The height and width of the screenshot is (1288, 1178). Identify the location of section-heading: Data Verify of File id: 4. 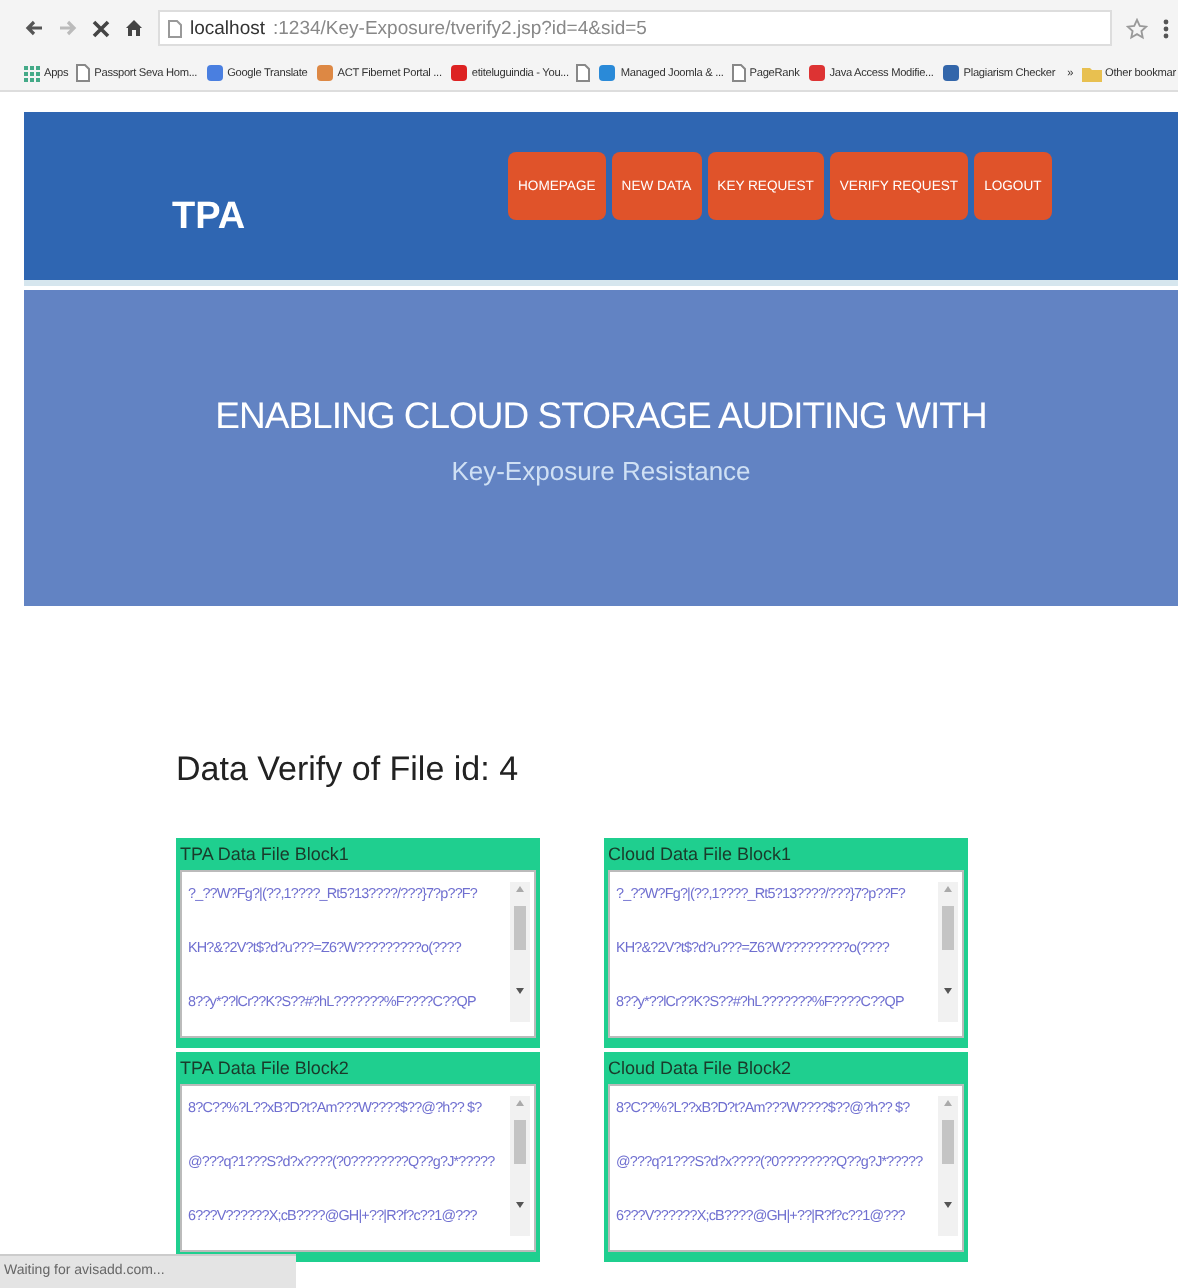
(348, 770).